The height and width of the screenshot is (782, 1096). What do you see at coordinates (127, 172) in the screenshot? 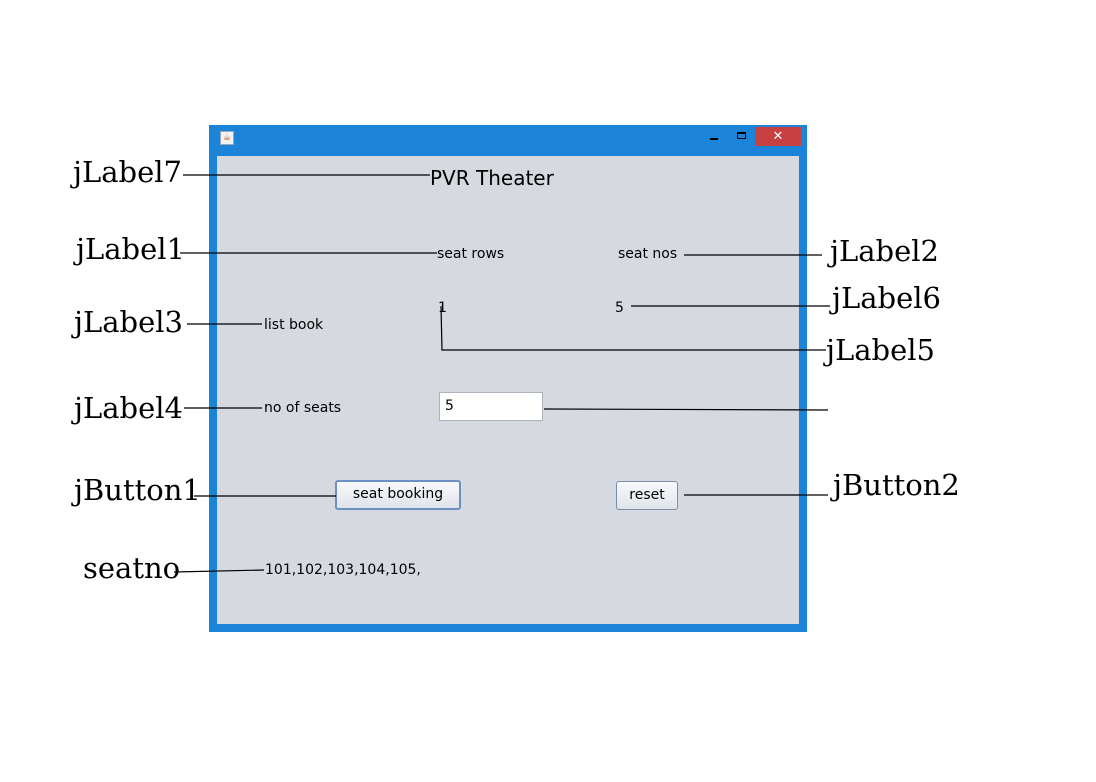
I see `annotation-jlabel7: jLabel7` at bounding box center [127, 172].